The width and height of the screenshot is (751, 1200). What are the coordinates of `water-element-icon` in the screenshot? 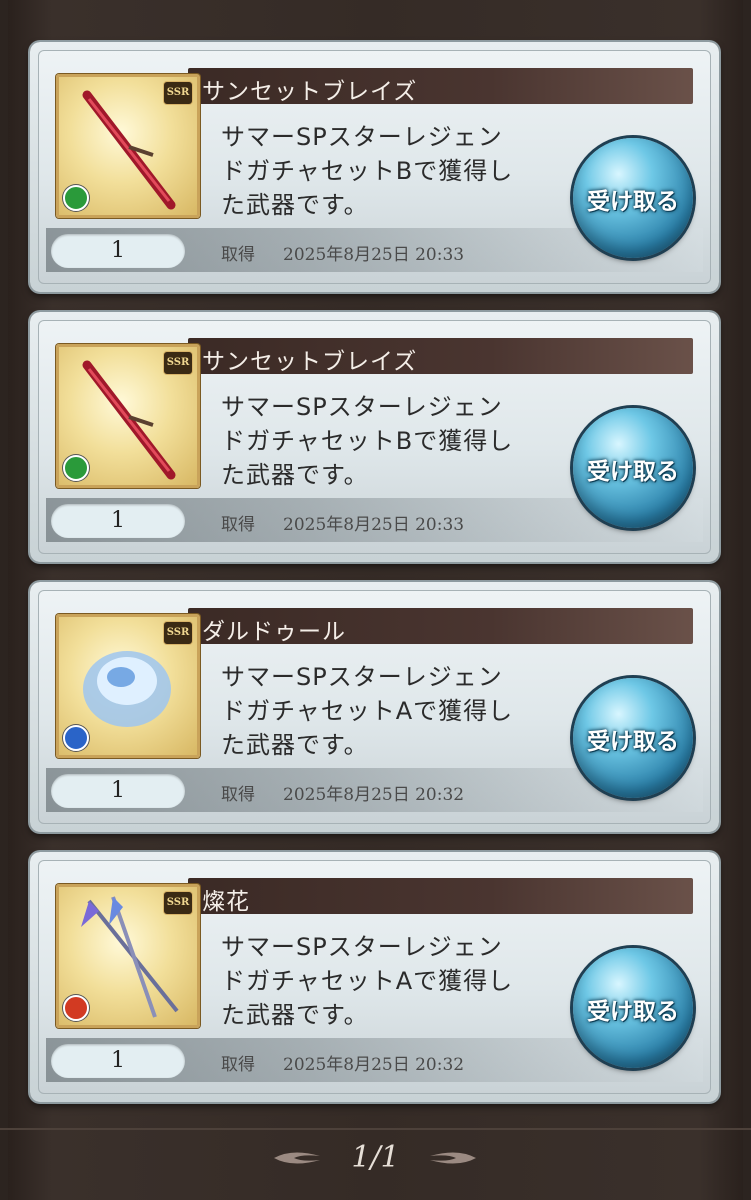 It's located at (76, 738).